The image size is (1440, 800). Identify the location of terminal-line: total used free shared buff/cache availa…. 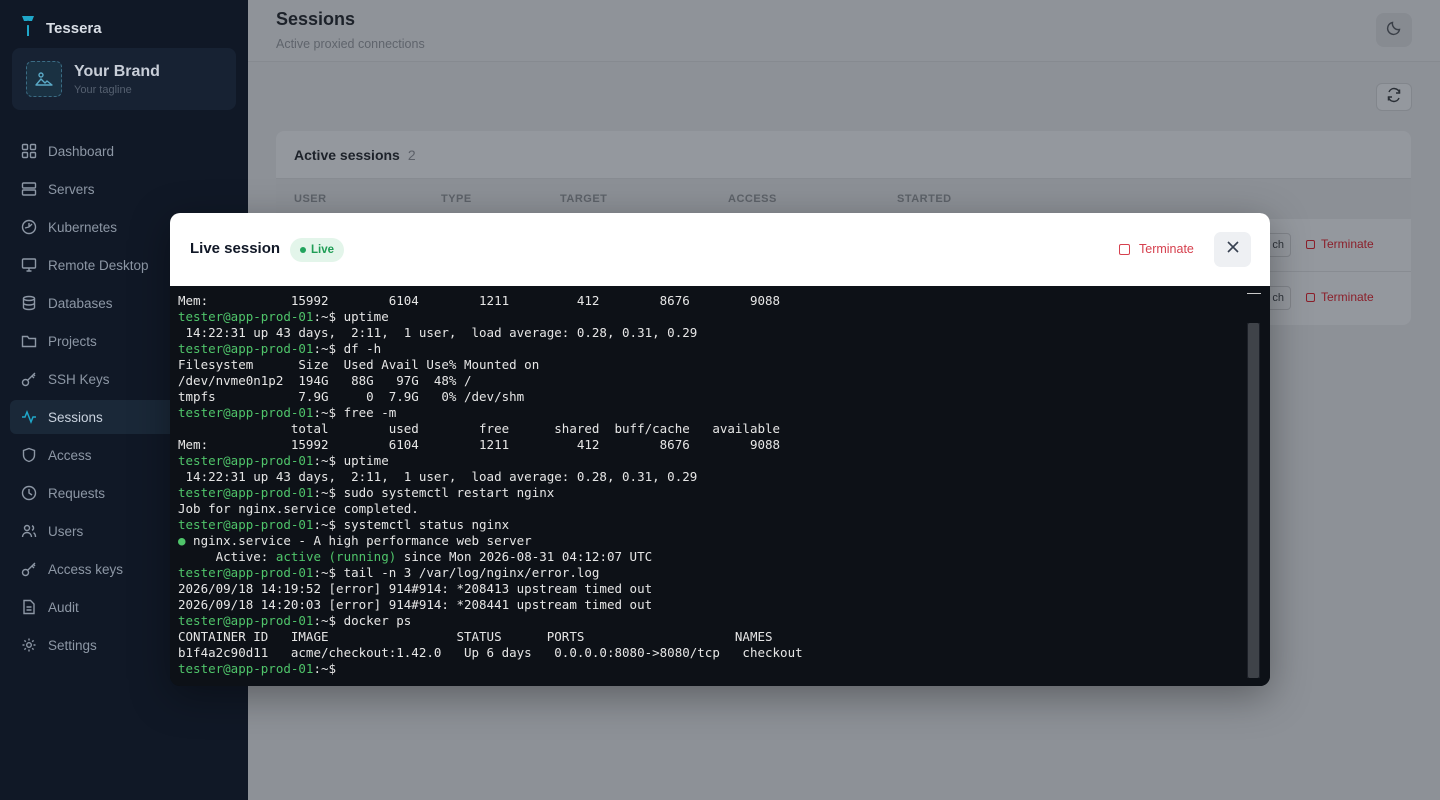
(490, 429).